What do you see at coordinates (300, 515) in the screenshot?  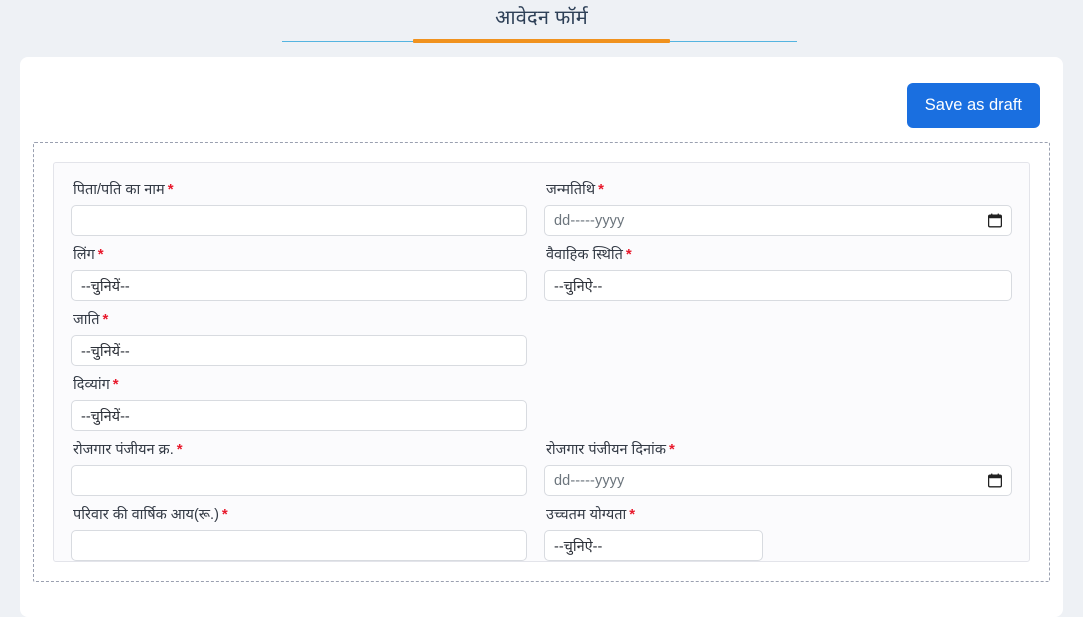 I see `label-family-annual-income: परिवार की वार्षिक आय(रू.) *` at bounding box center [300, 515].